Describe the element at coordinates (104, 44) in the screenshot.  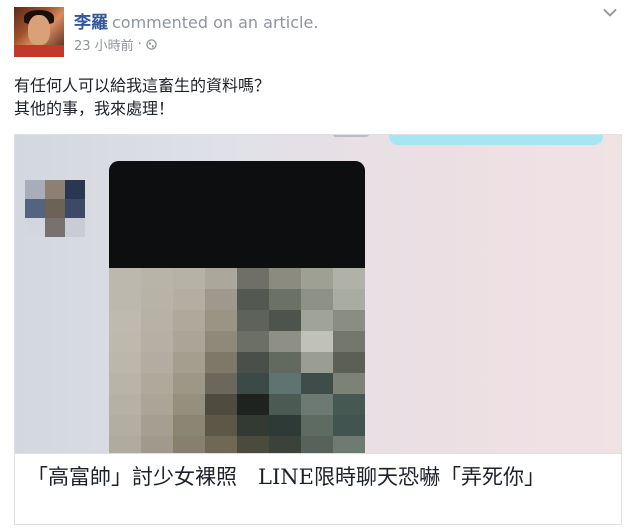
I see `post-timestamp: 23 小時前` at that location.